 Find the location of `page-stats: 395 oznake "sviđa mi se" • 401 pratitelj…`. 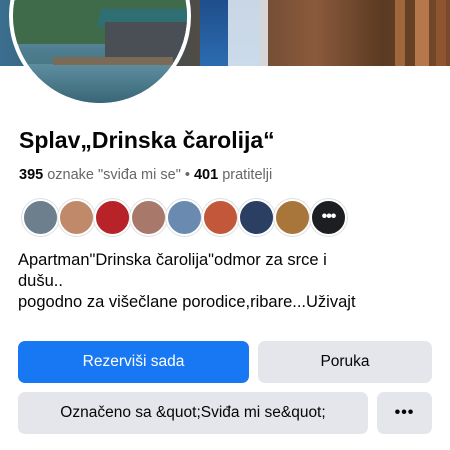

page-stats: 395 oznake "sviđa mi se" • 401 pratitelj… is located at coordinates (145, 175).